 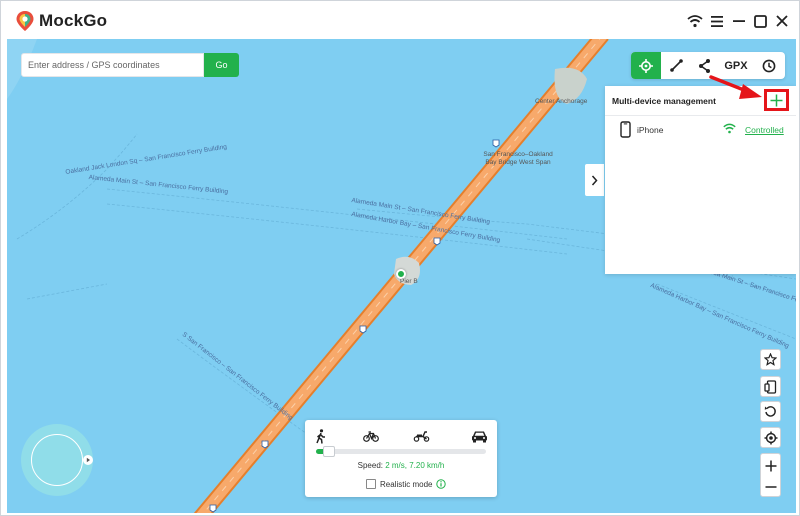 What do you see at coordinates (479, 436) in the screenshot?
I see `car-icon` at bounding box center [479, 436].